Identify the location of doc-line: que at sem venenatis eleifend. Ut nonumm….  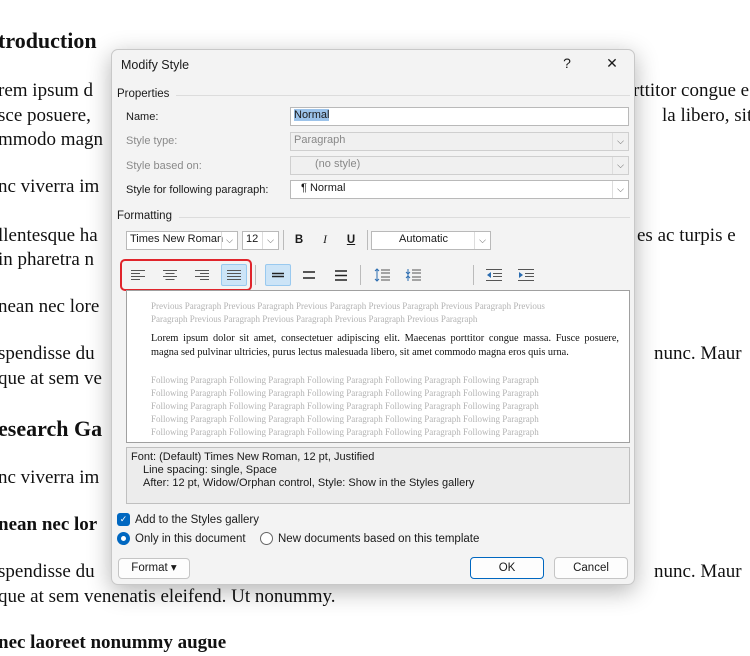
(168, 596).